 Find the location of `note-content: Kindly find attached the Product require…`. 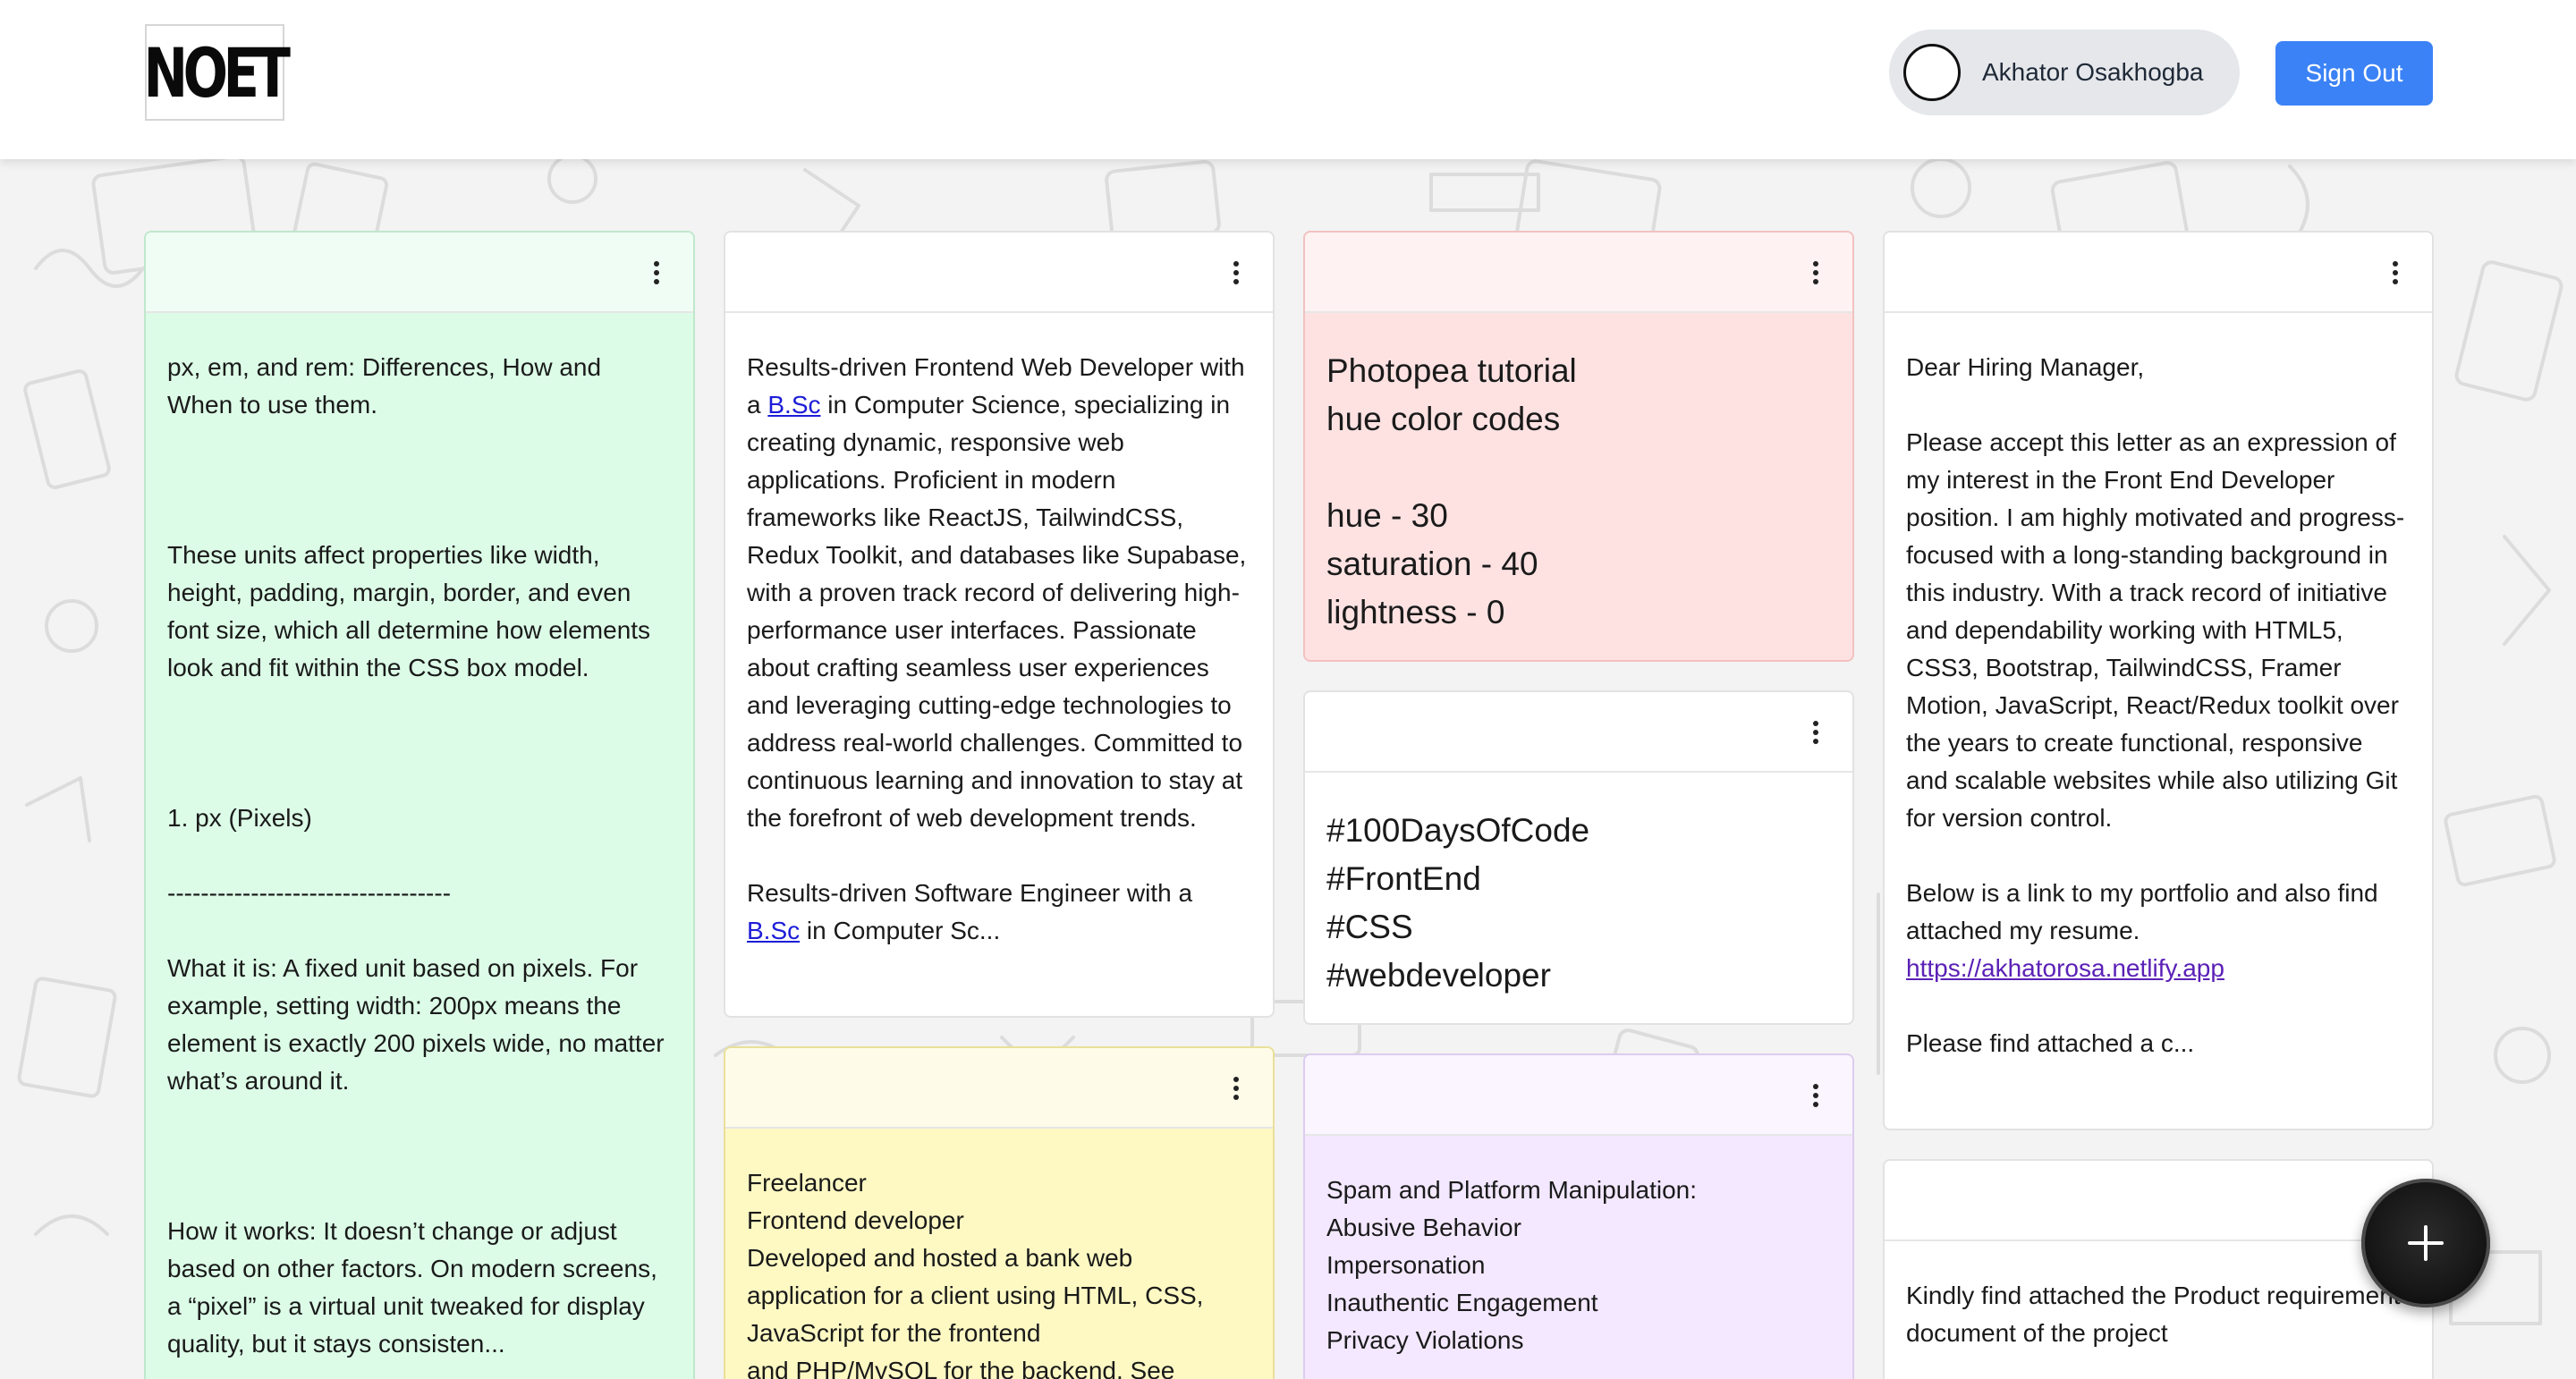

note-content: Kindly find attached the Product require… is located at coordinates (2153, 1314).